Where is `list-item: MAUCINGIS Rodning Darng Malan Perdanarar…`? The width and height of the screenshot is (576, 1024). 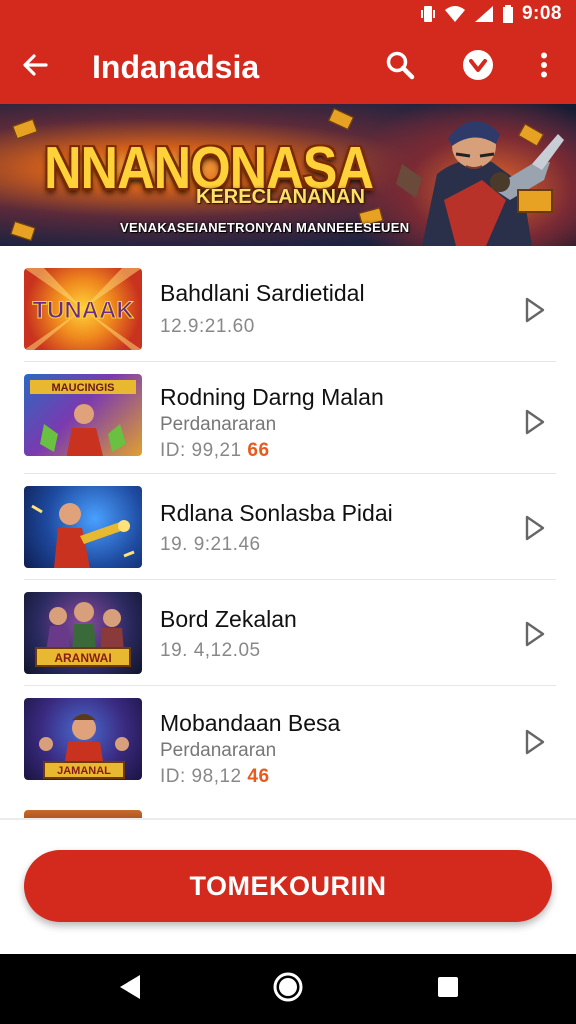 list-item: MAUCINGIS Rodning Darng Malan Perdanarar… is located at coordinates (288, 418).